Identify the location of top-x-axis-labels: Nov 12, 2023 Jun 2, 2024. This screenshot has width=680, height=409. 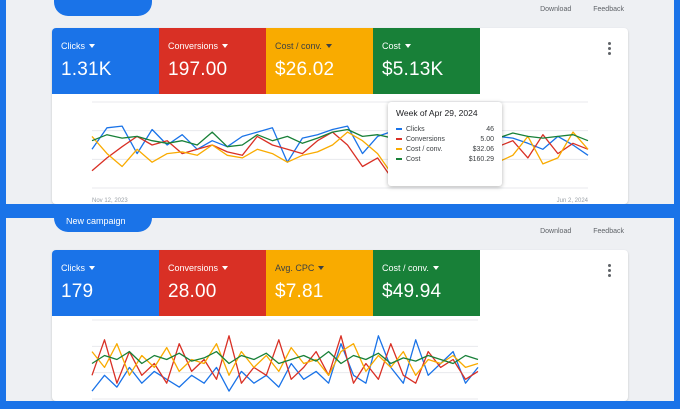
(340, 201).